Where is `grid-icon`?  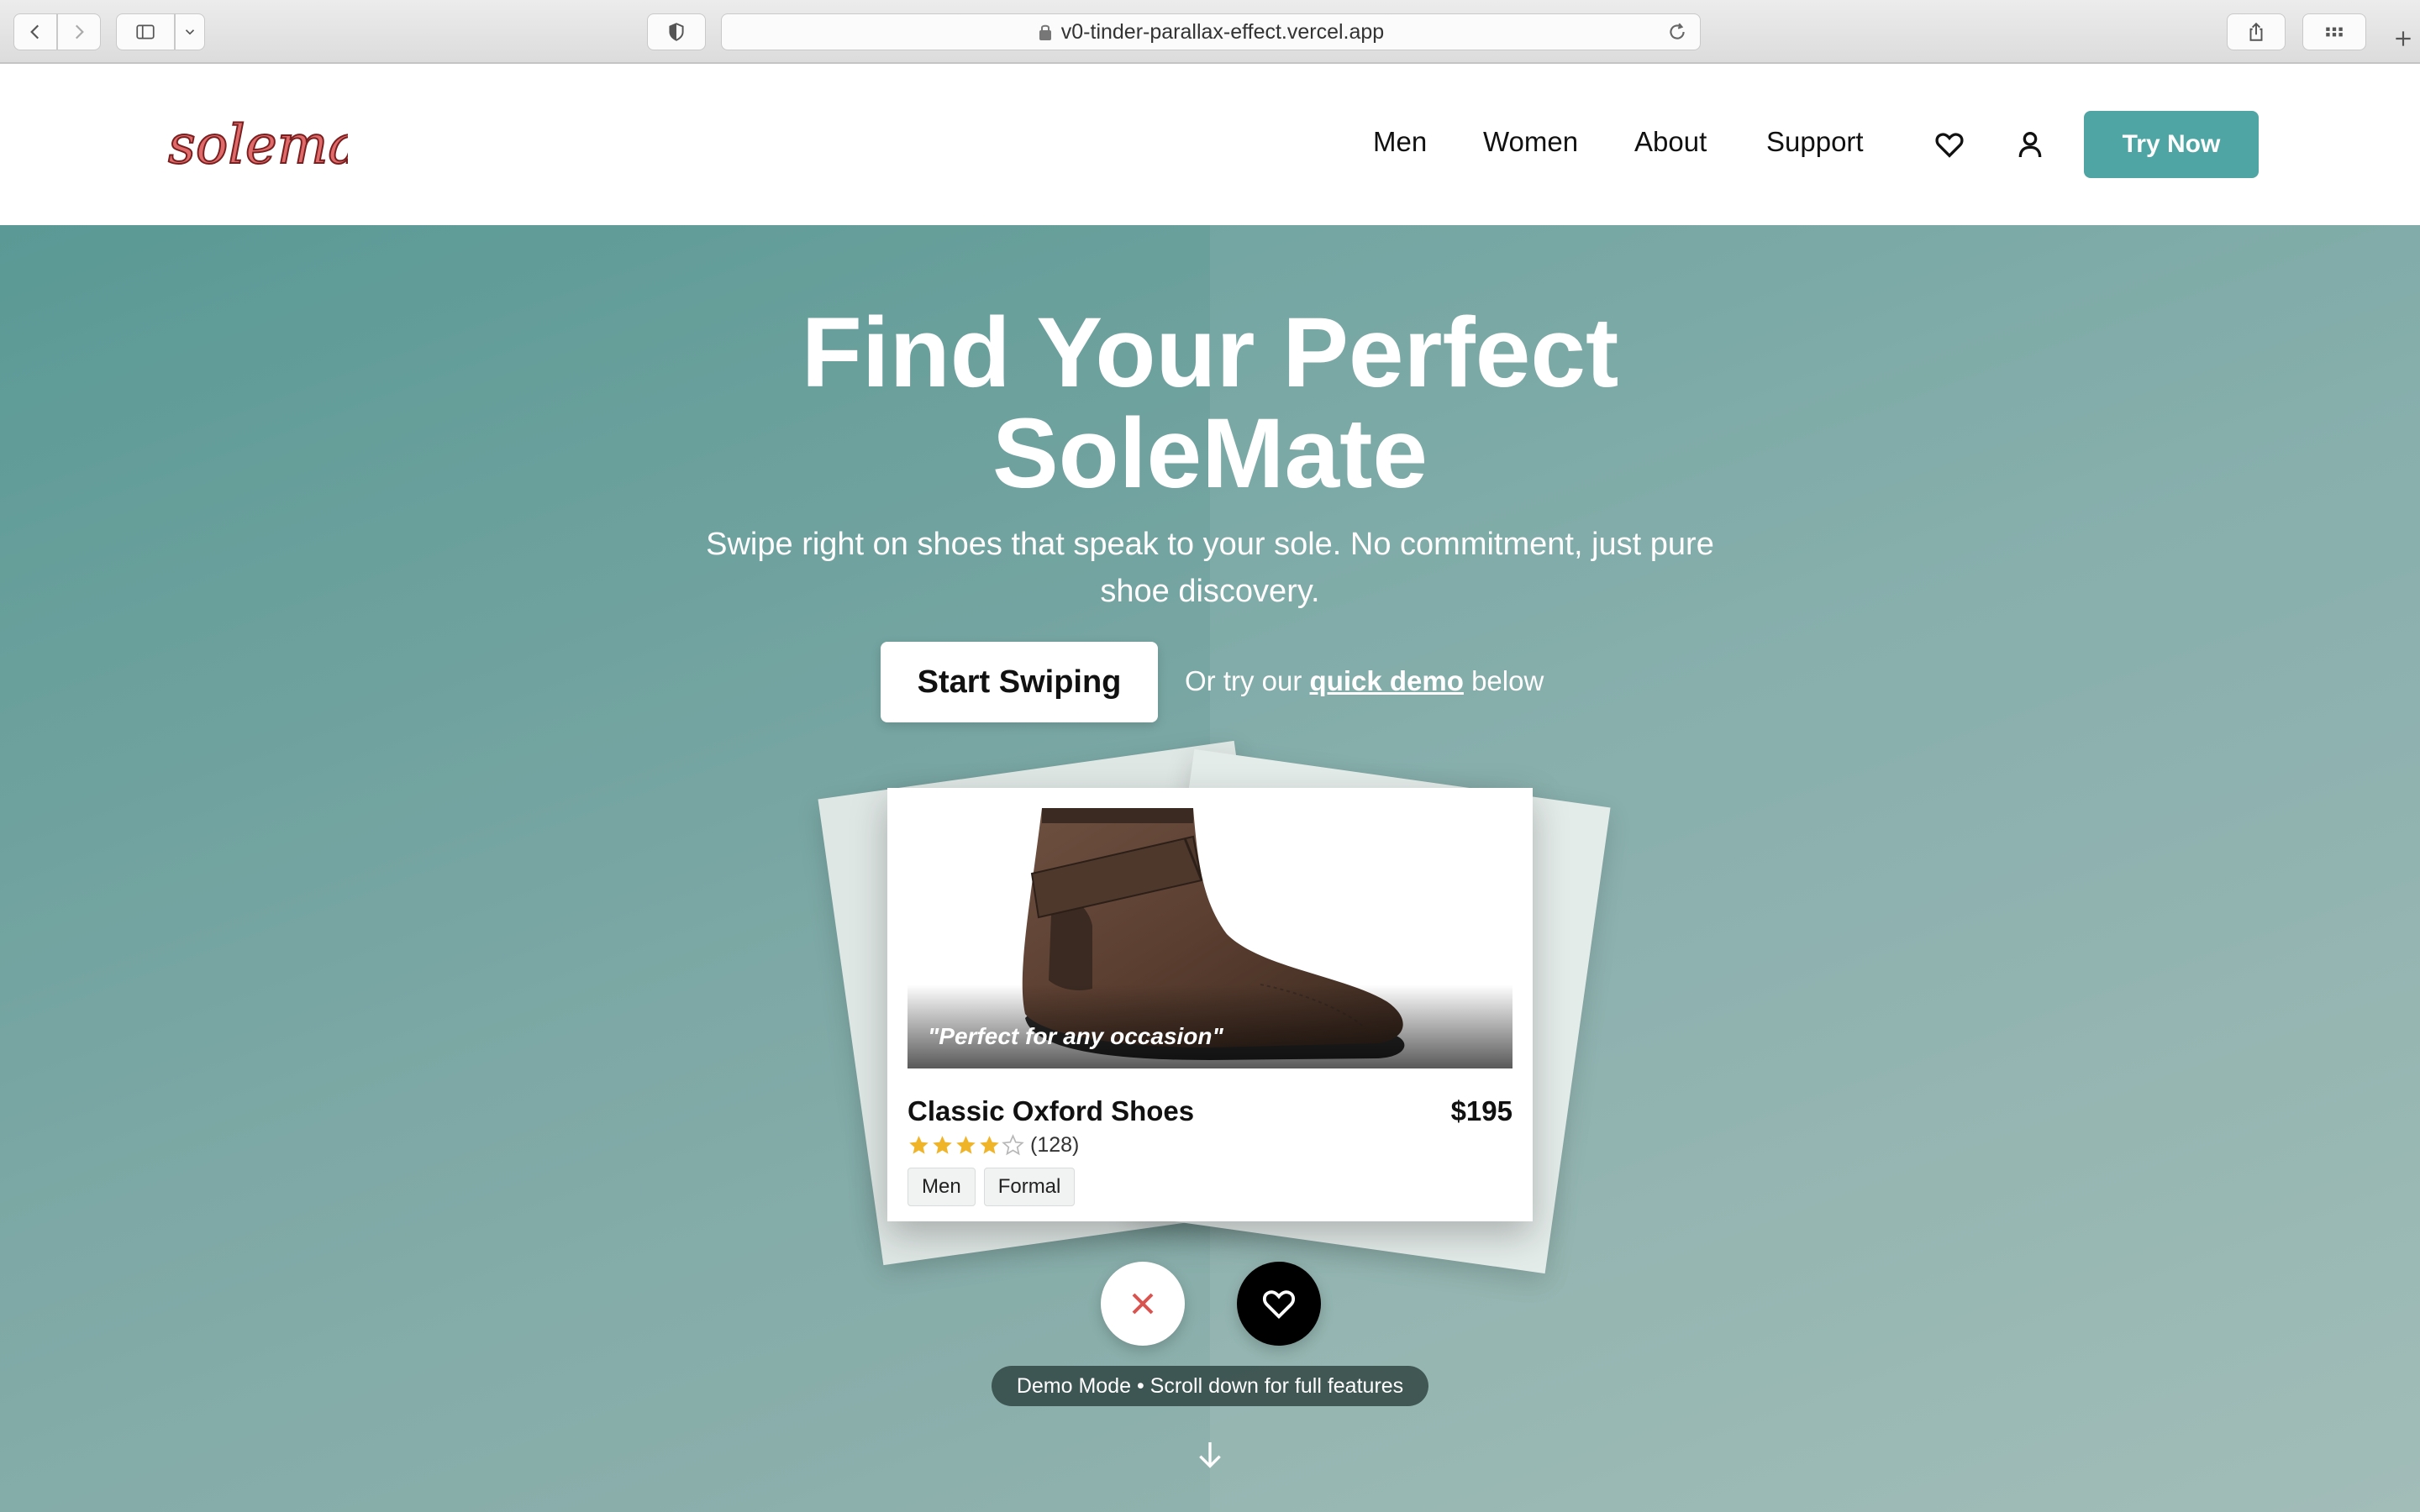
grid-icon is located at coordinates (2334, 32).